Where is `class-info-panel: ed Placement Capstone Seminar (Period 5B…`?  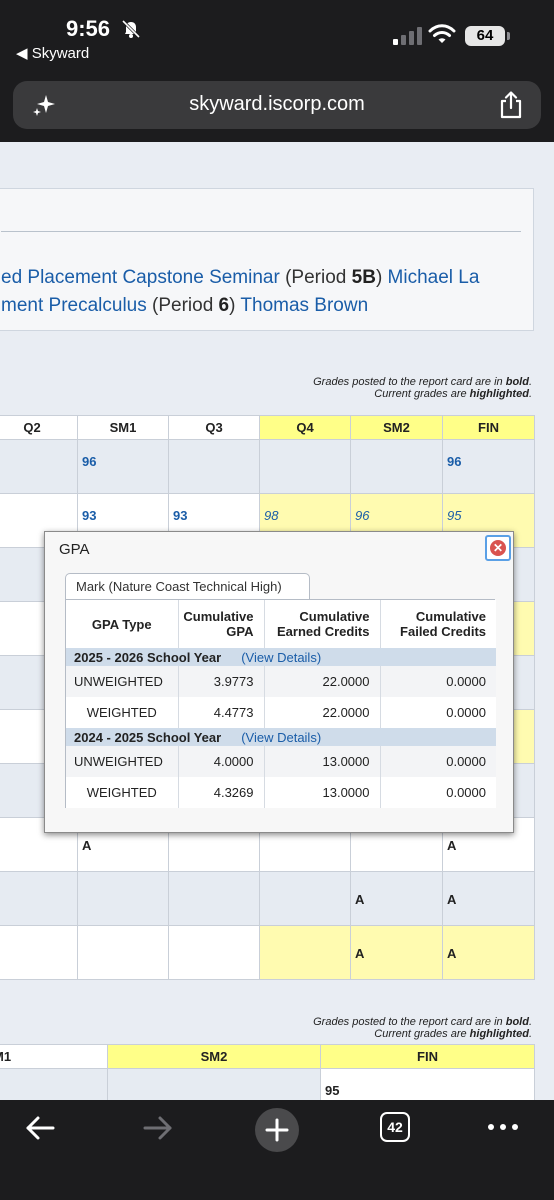 class-info-panel: ed Placement Capstone Seminar (Period 5B… is located at coordinates (267, 259).